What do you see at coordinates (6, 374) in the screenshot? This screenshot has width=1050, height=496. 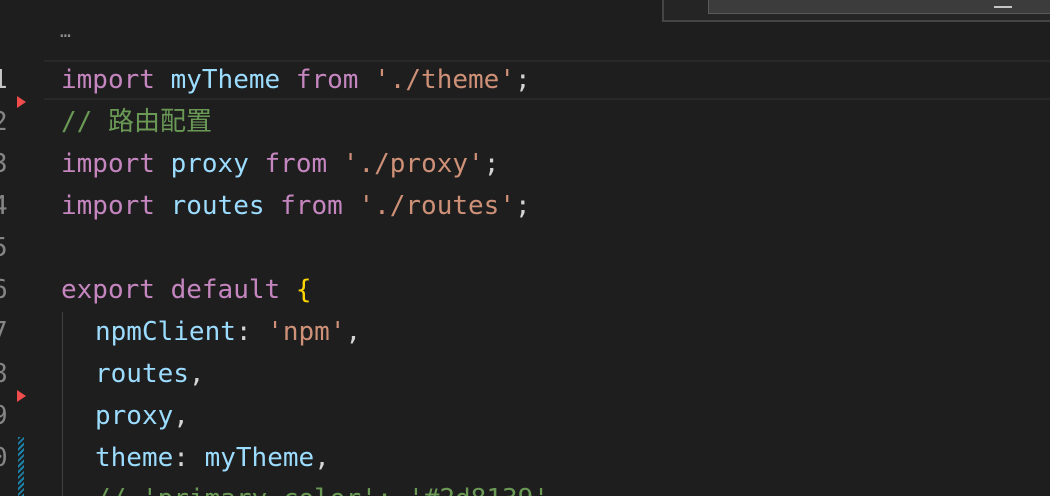 I see `line-number: 8` at bounding box center [6, 374].